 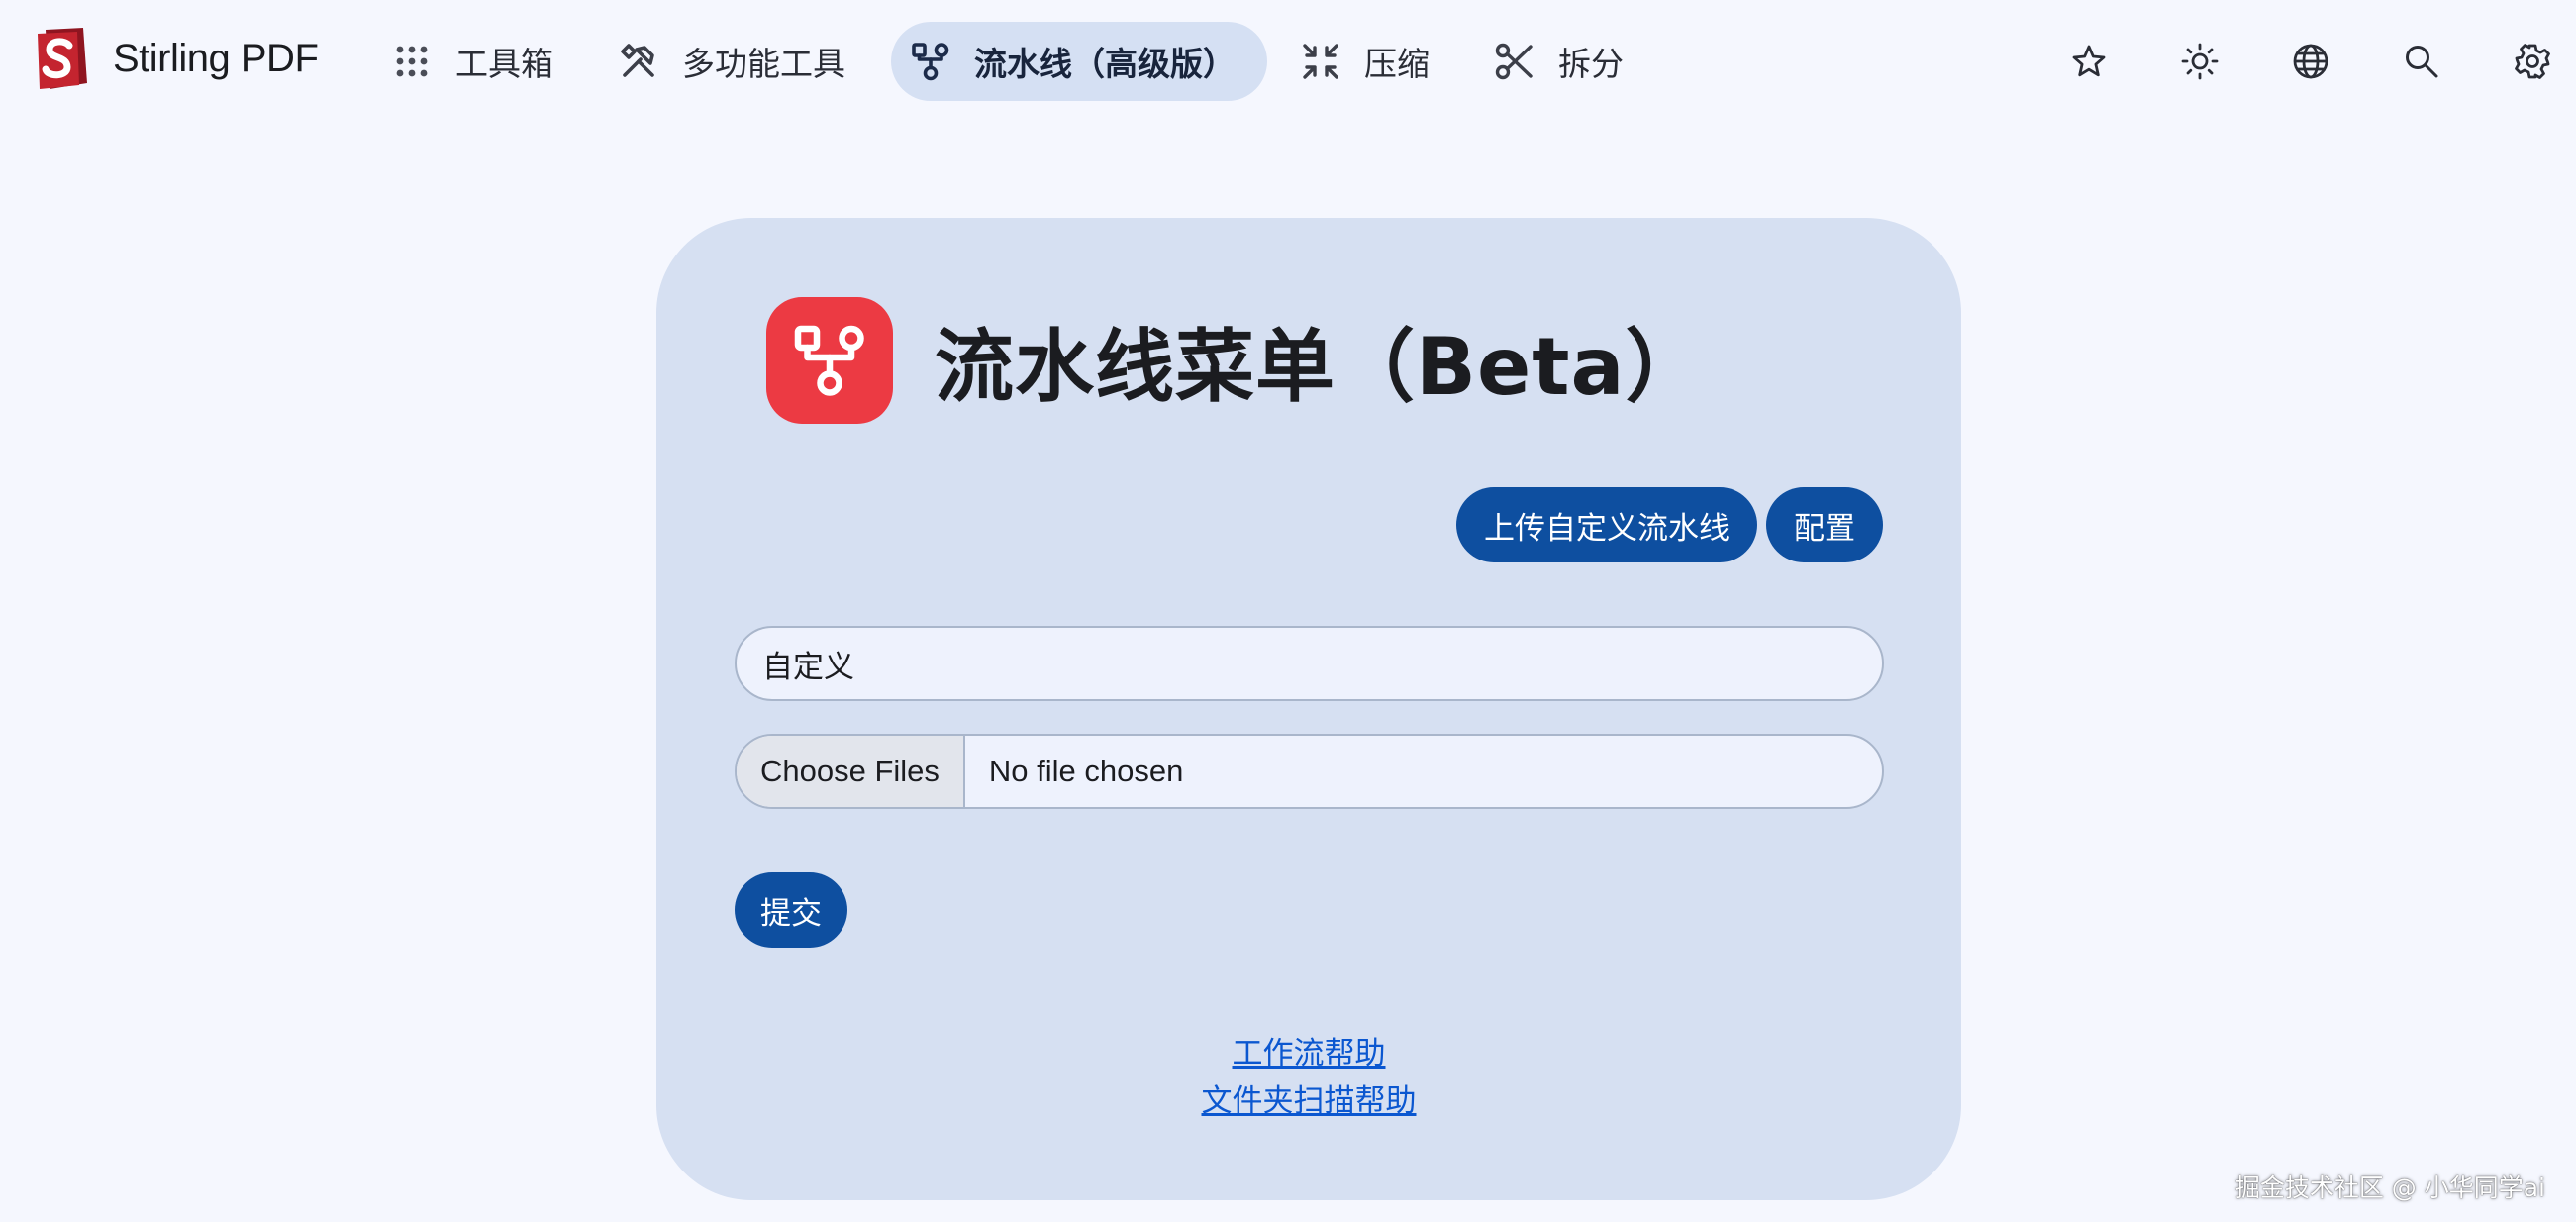 I want to click on page-title: 流水线菜单（Beta）, so click(x=1320, y=367).